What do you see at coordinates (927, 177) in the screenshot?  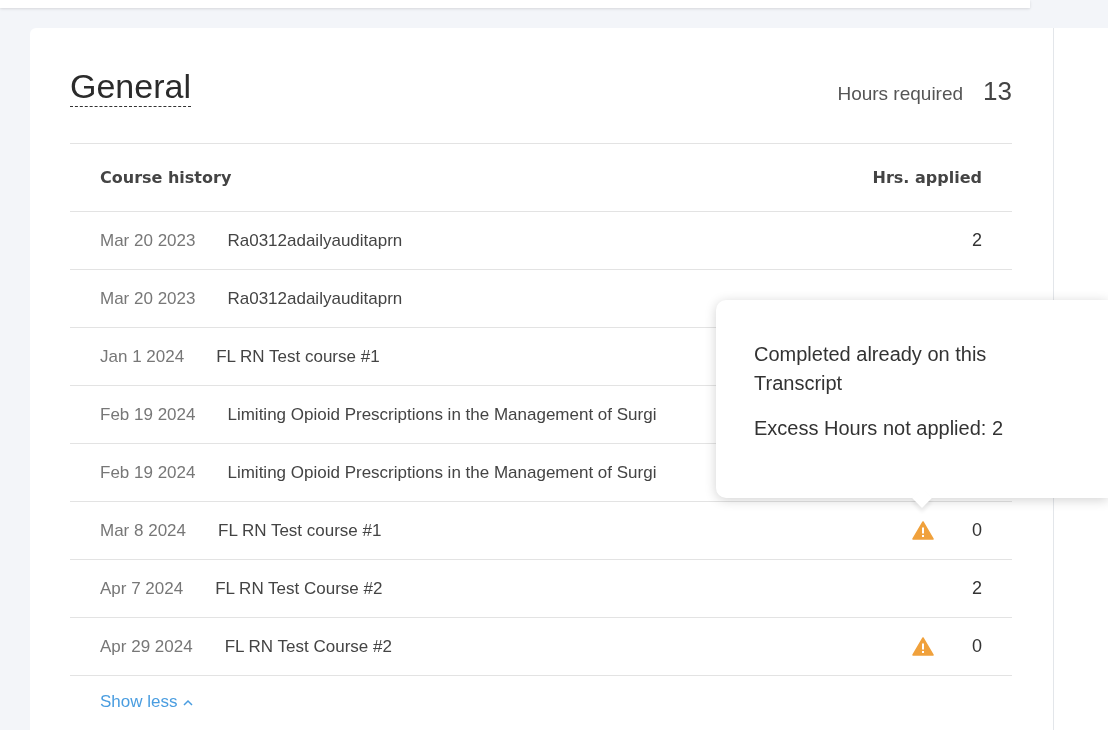 I see `column-header: Hrs. applied` at bounding box center [927, 177].